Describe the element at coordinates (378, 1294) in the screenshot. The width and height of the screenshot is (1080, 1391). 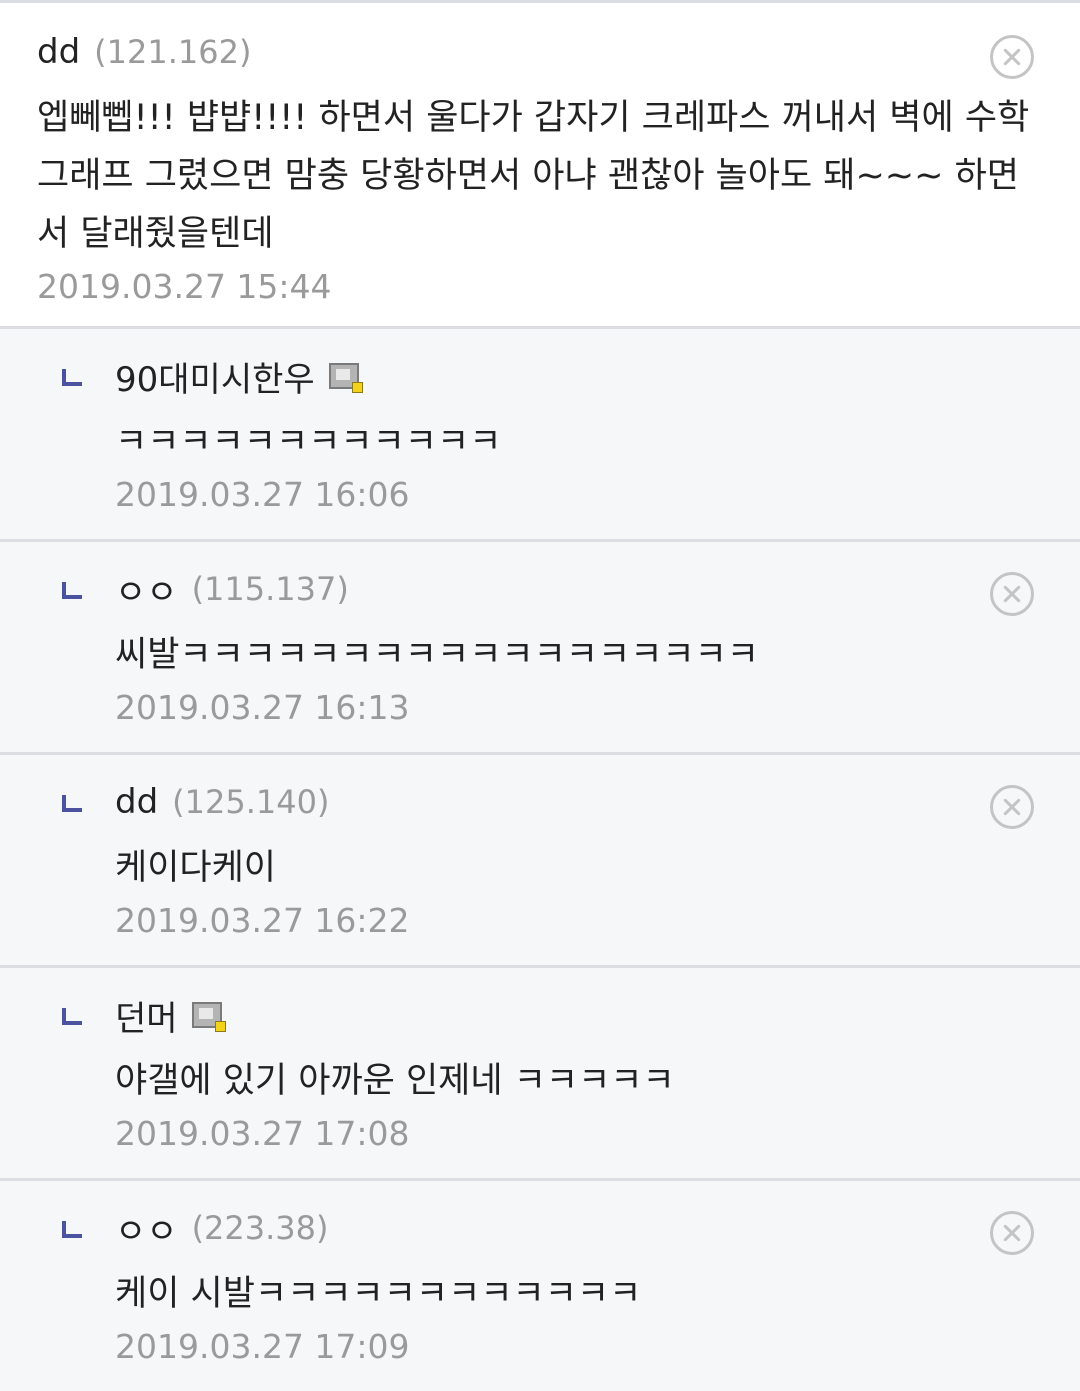
I see `reply-text: 케이 시발ㅋㅋㅋㅋㅋㅋㅋㅋㅋㅋㅋㅋ` at that location.